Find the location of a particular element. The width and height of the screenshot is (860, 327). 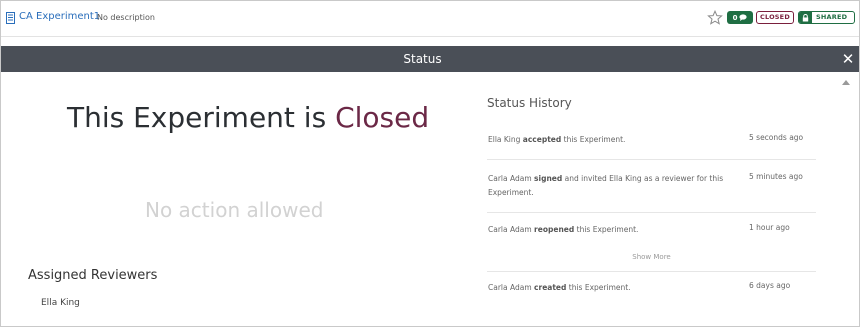

status-headline: This Experiment is Closed is located at coordinates (248, 117).